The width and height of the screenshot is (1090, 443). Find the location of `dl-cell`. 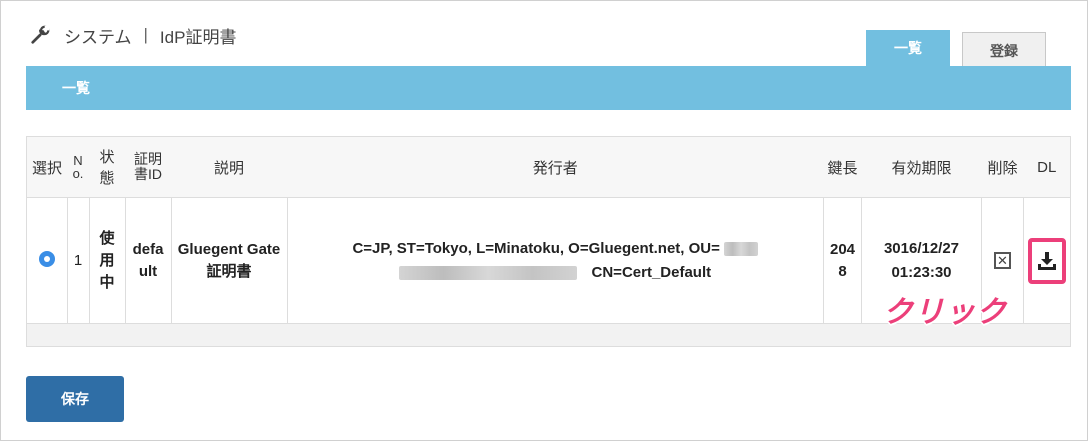

dl-cell is located at coordinates (1046, 260).